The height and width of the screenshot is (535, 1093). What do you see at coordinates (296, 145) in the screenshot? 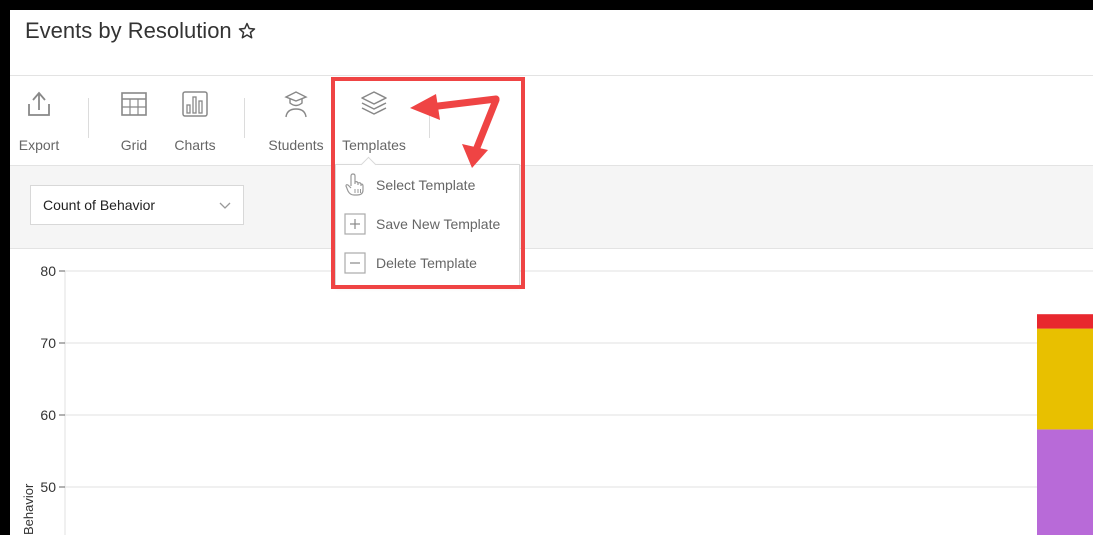
I see `students-label: Students` at bounding box center [296, 145].